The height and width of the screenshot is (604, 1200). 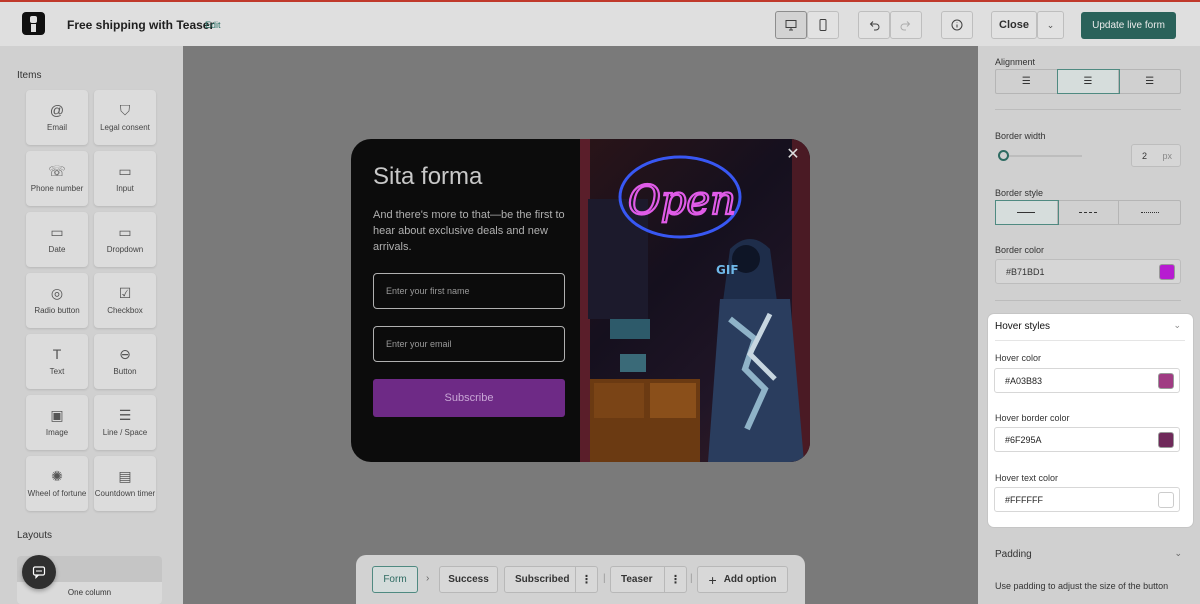 I want to click on border-width-unit: px, so click(x=1167, y=156).